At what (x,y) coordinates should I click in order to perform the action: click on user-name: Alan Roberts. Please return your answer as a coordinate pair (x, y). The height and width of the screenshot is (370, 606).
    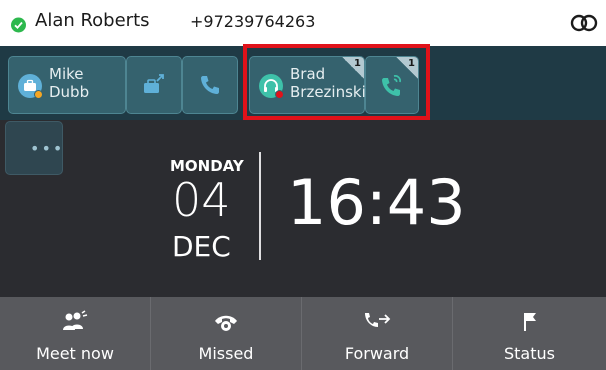
    Looking at the image, I should click on (92, 20).